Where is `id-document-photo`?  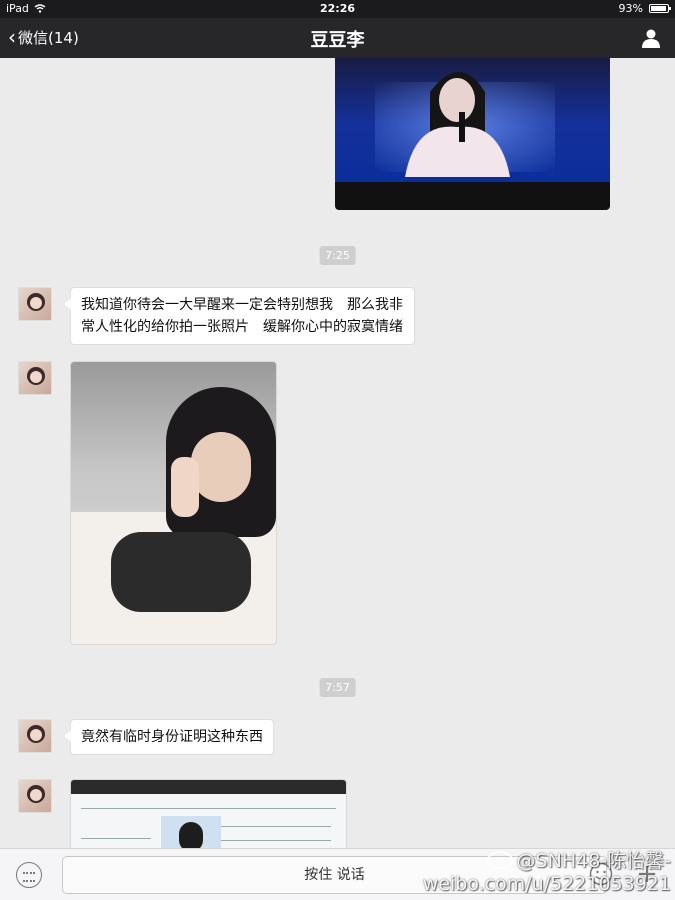
id-document-photo is located at coordinates (208, 814).